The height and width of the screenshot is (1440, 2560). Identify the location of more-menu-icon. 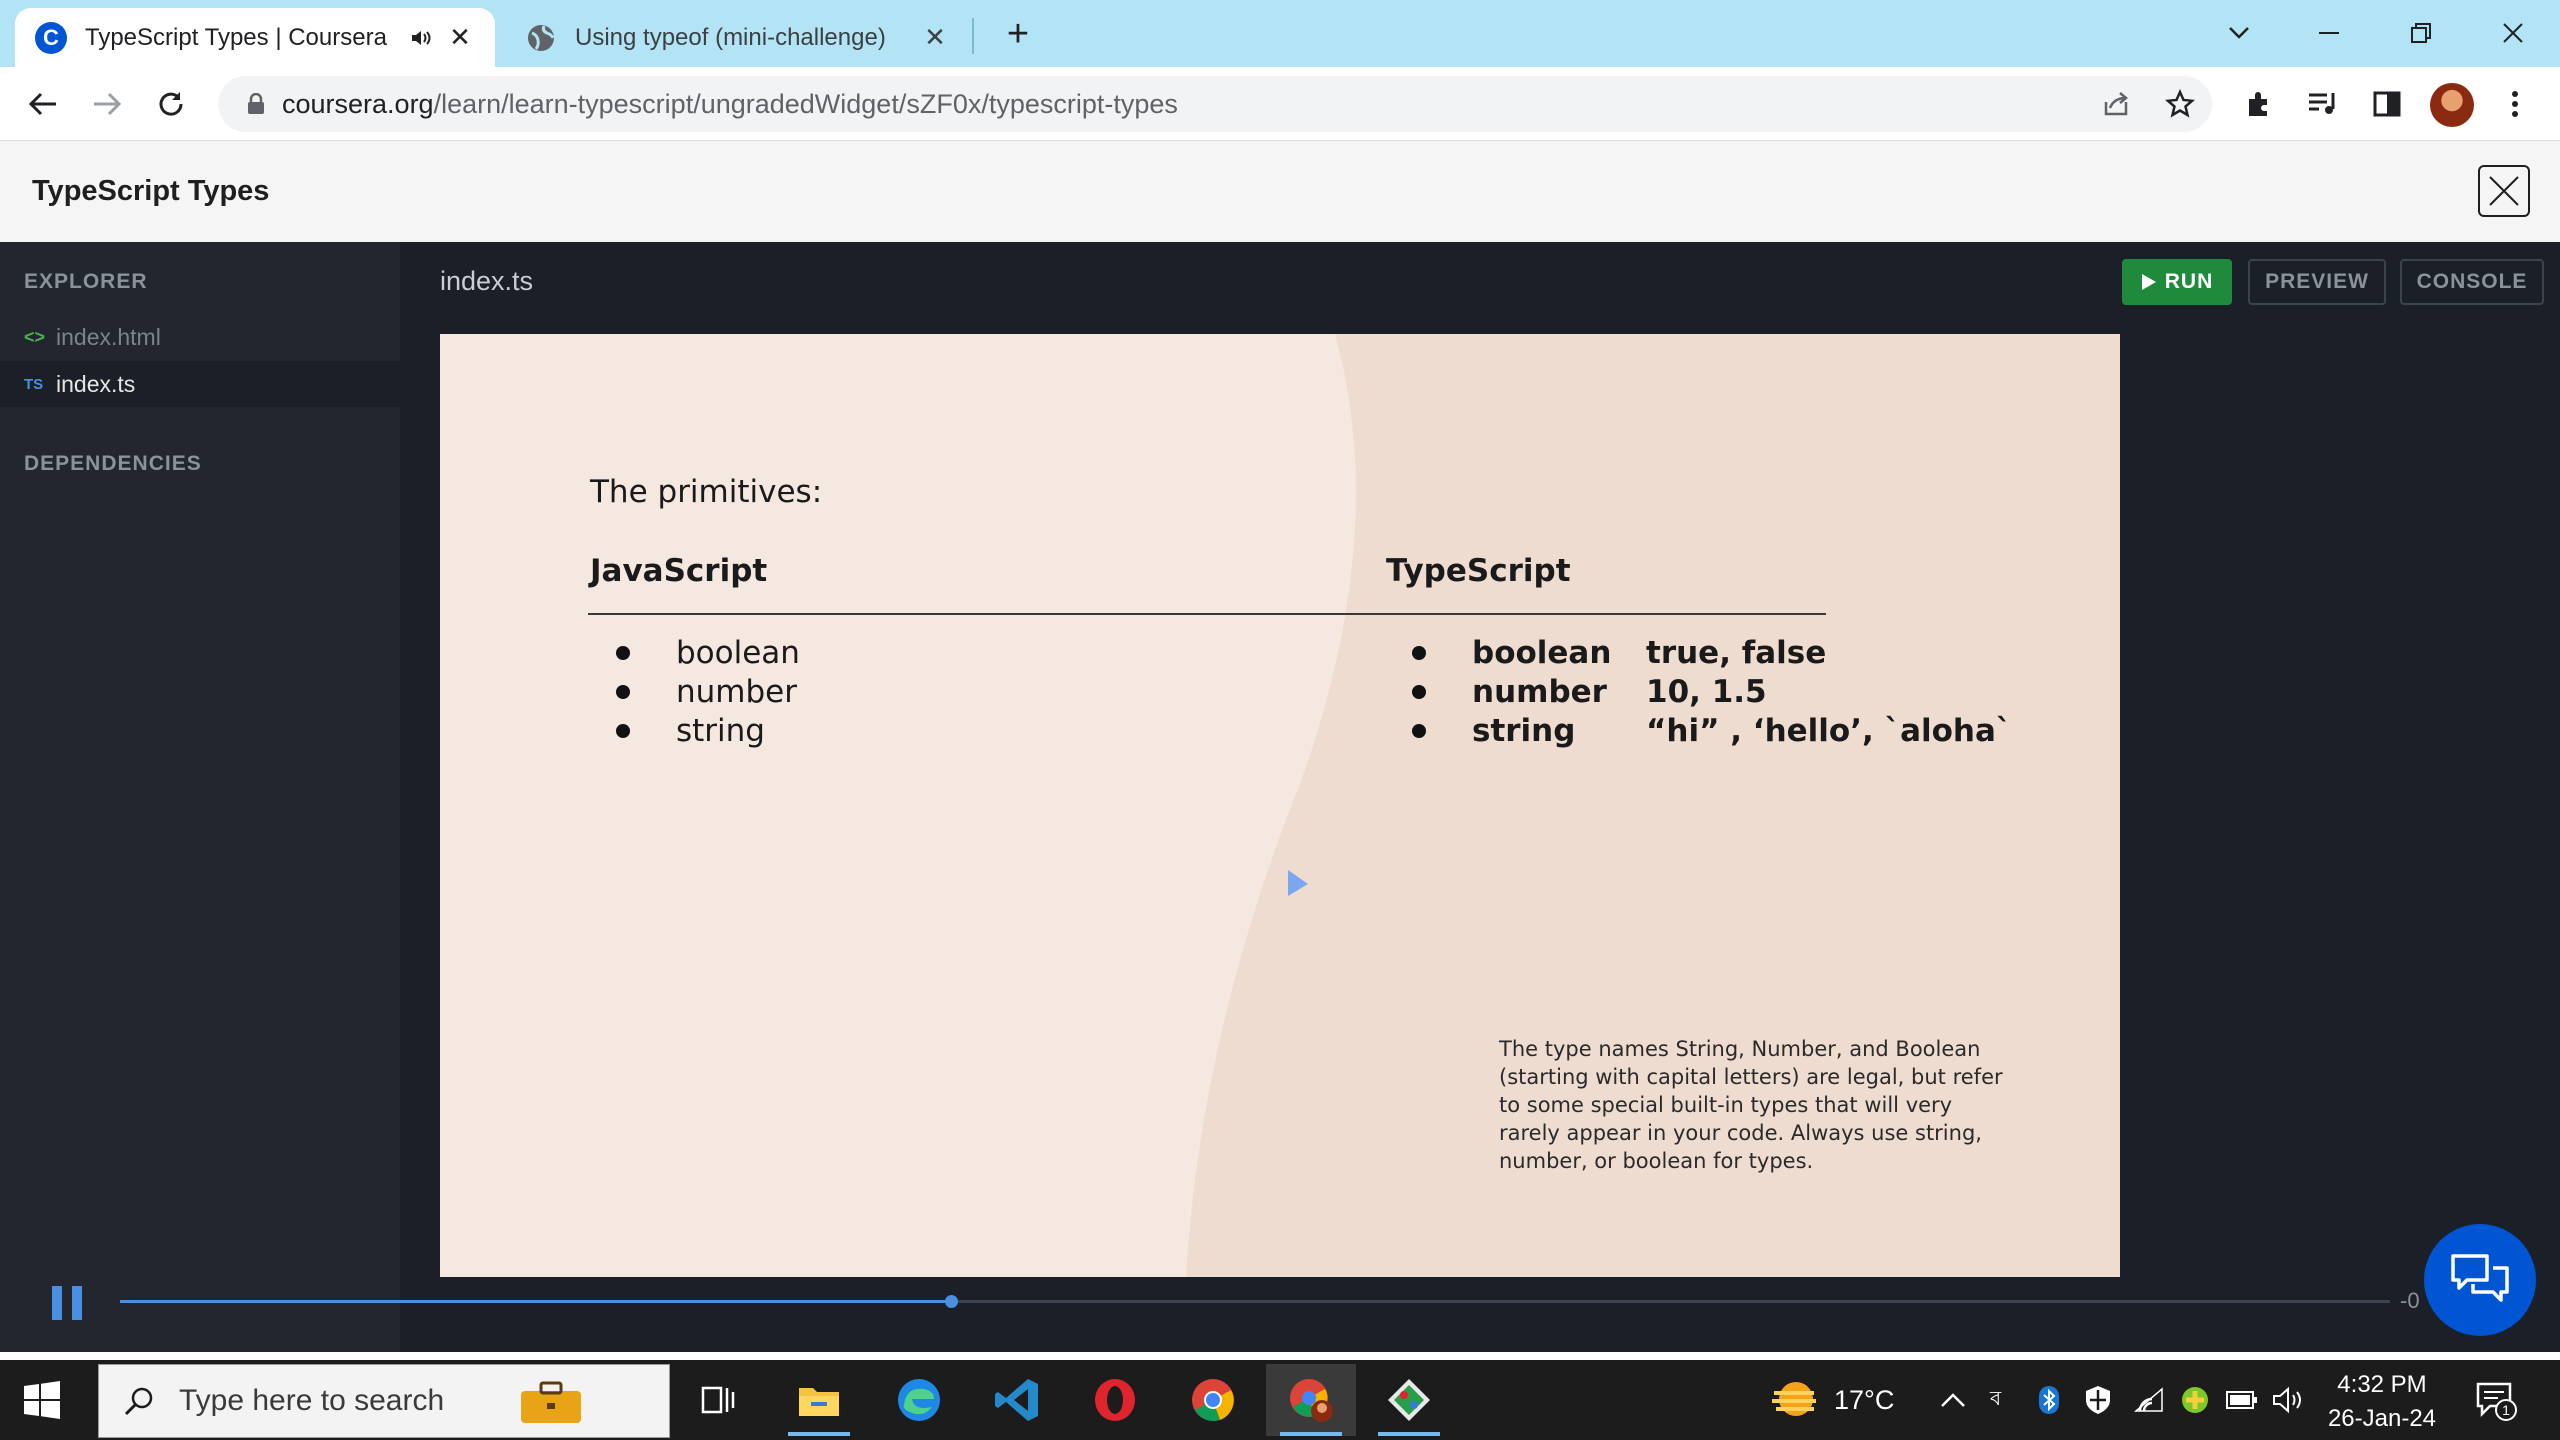
(2515, 104).